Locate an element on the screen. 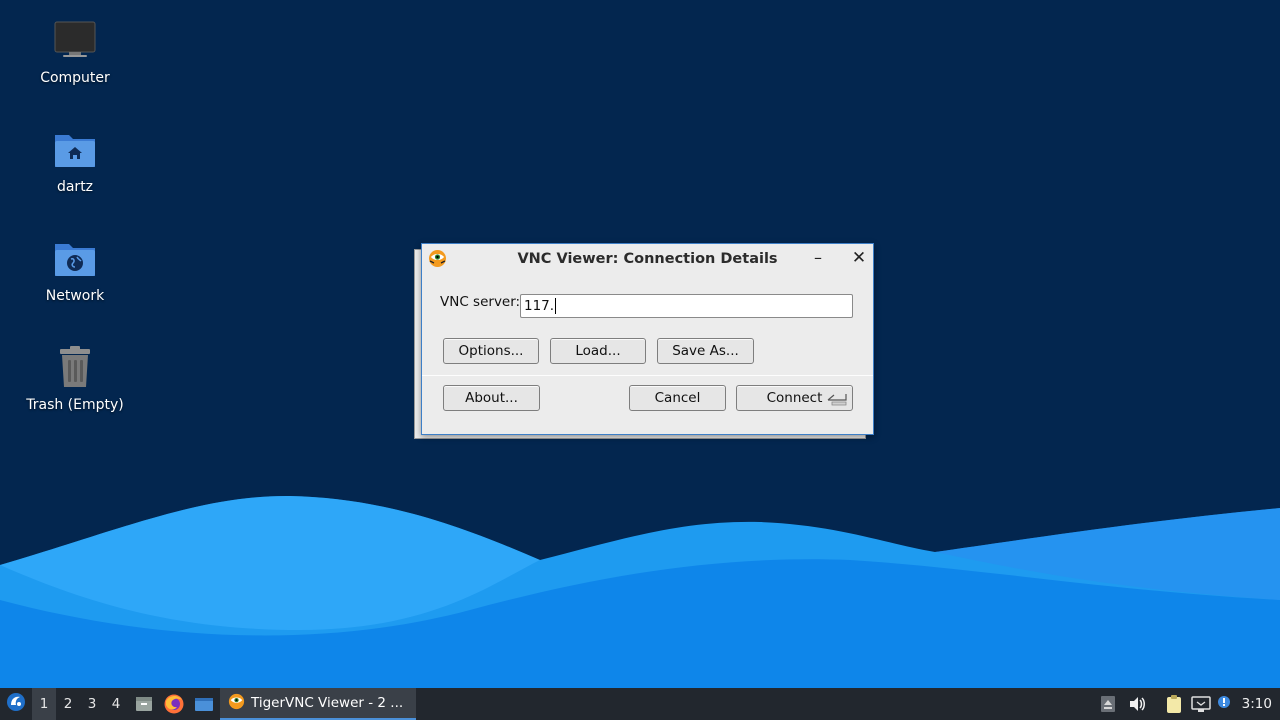 The width and height of the screenshot is (1280, 720). workspace-4: 4 is located at coordinates (116, 704).